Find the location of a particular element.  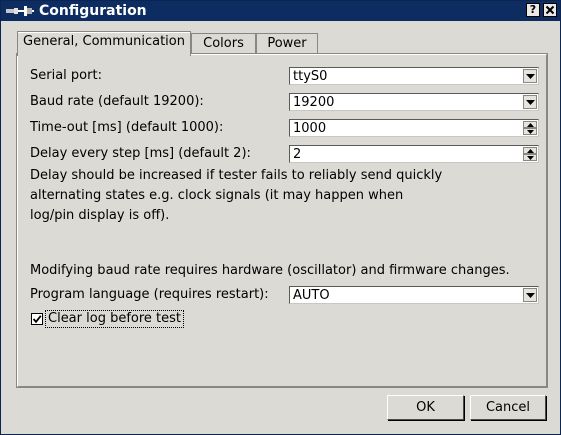

language-label: Program language (requires restart): is located at coordinates (149, 294).